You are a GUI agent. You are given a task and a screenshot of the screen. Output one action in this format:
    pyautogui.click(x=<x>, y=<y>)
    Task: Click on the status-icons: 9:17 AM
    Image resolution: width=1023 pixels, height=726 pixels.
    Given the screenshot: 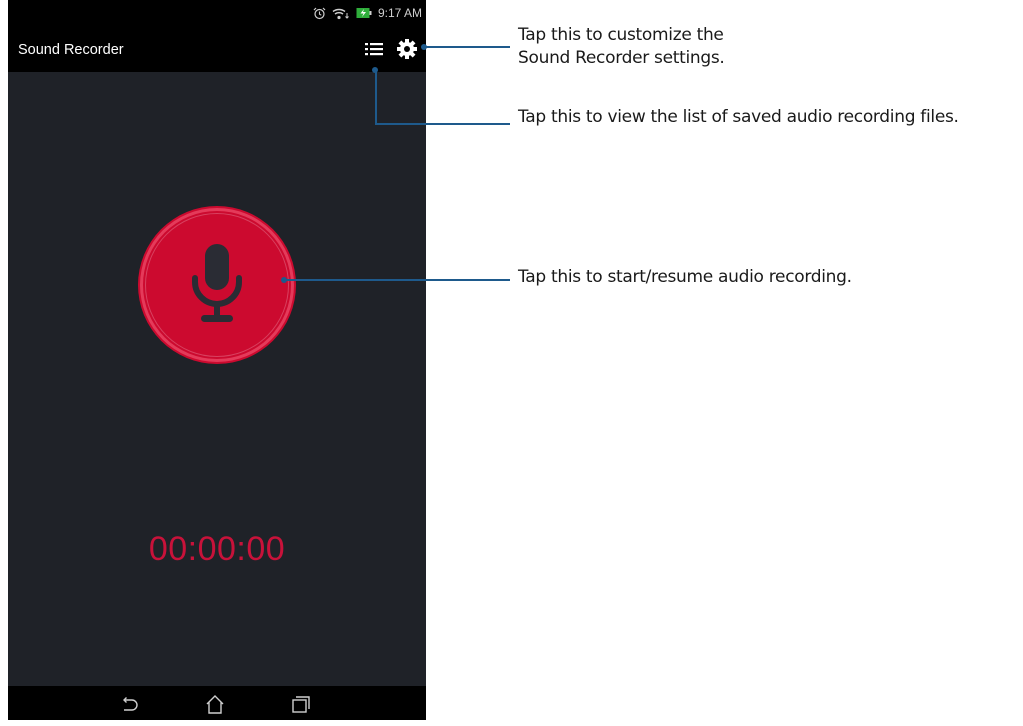 What is the action you would take?
    pyautogui.click(x=367, y=13)
    